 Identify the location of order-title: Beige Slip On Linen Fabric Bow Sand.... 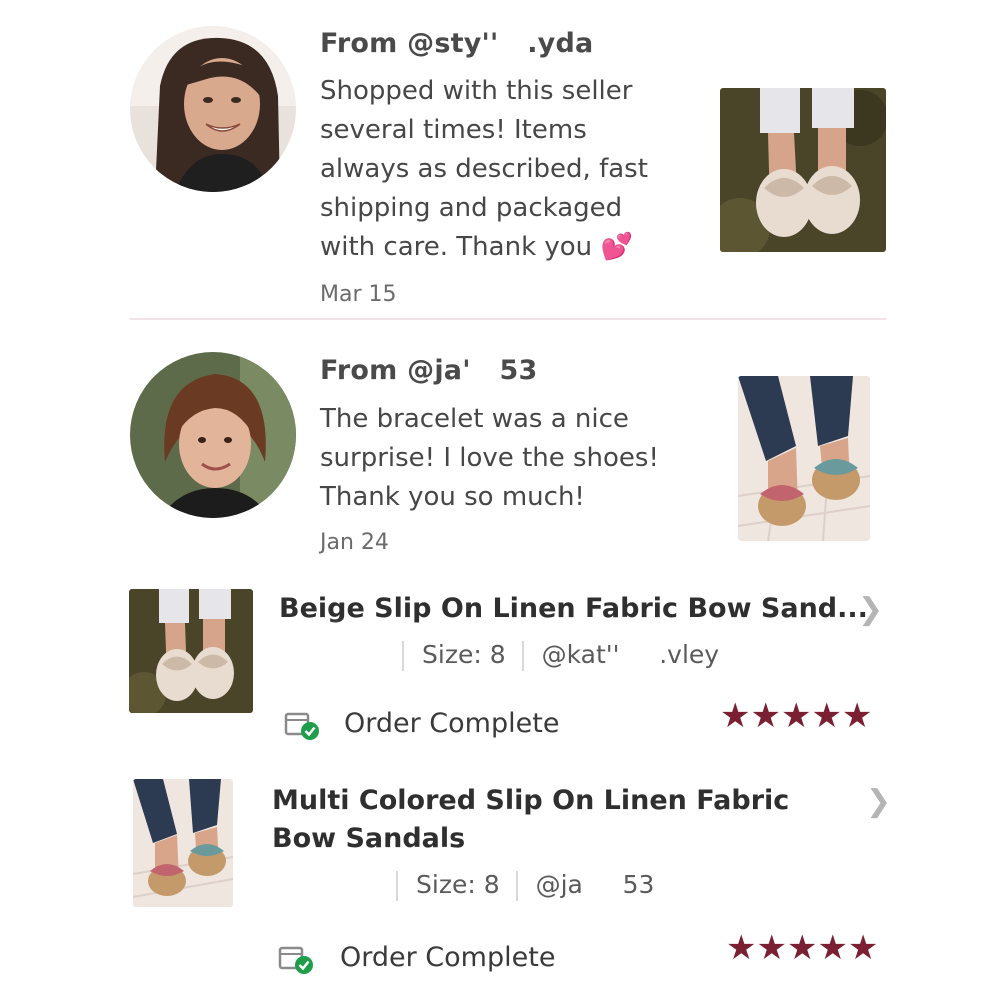
(573, 609).